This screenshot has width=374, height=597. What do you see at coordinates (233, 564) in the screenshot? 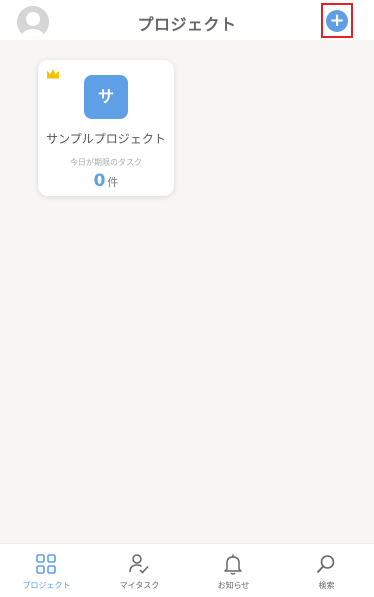
I see `bell-icon` at bounding box center [233, 564].